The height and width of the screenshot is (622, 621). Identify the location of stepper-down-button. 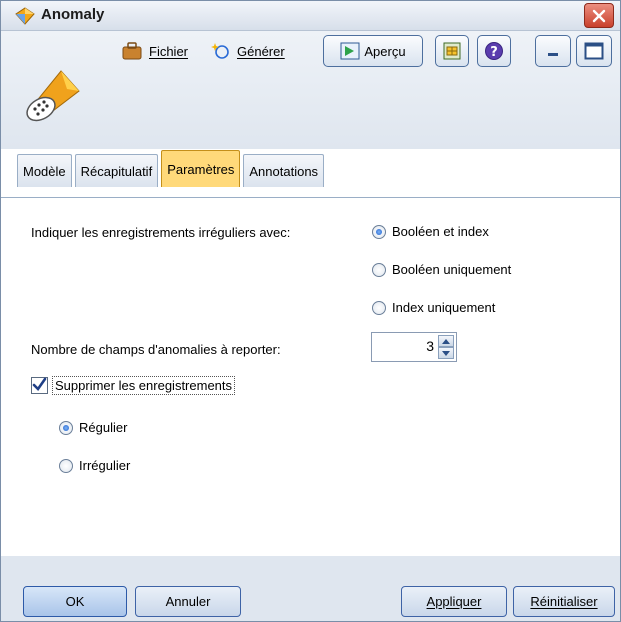
(446, 353).